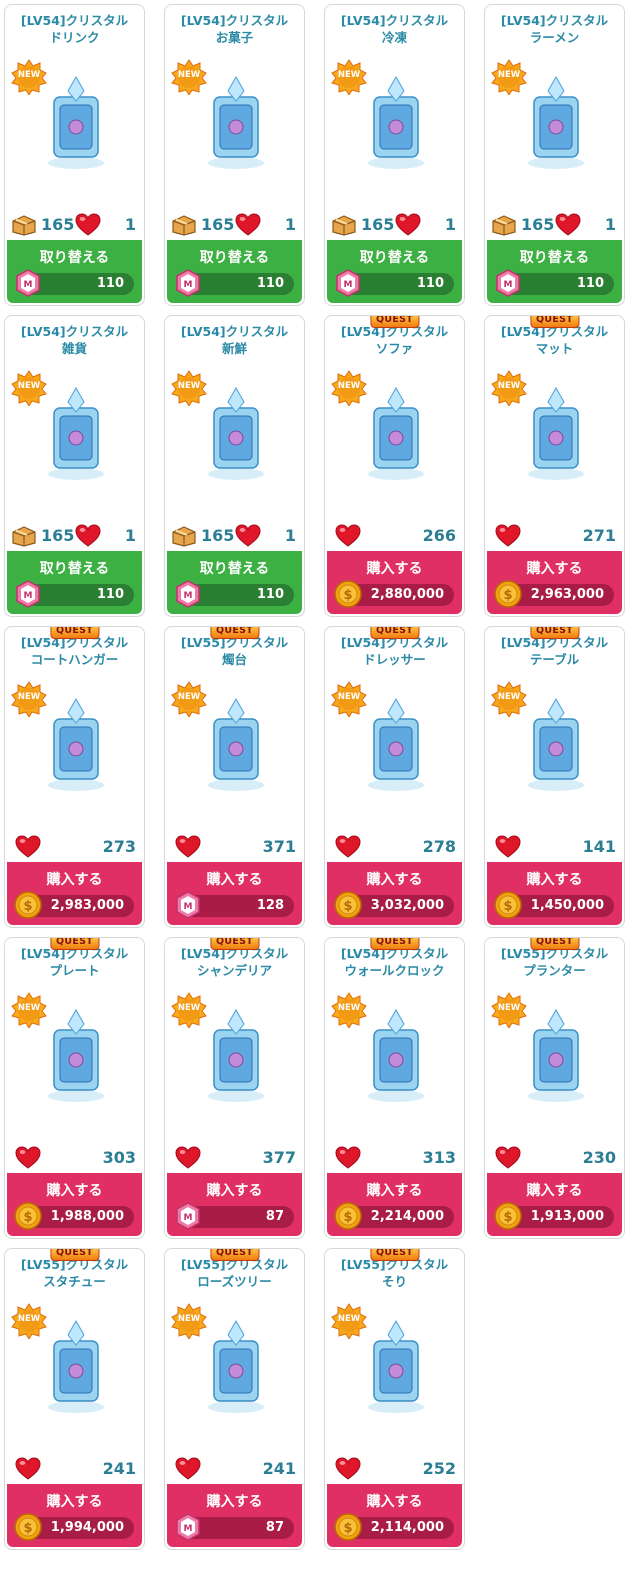 This screenshot has width=635, height=1572. What do you see at coordinates (567, 594) in the screenshot?
I see `price-value: 2,963,000` at bounding box center [567, 594].